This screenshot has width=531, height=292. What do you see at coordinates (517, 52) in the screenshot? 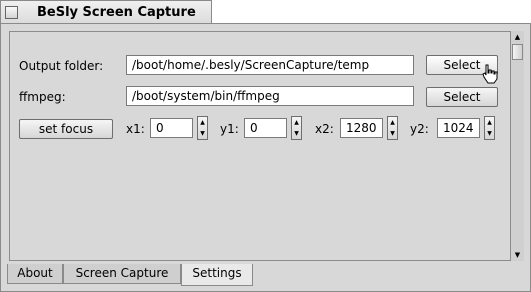
I see `scrollbar-thumb` at bounding box center [517, 52].